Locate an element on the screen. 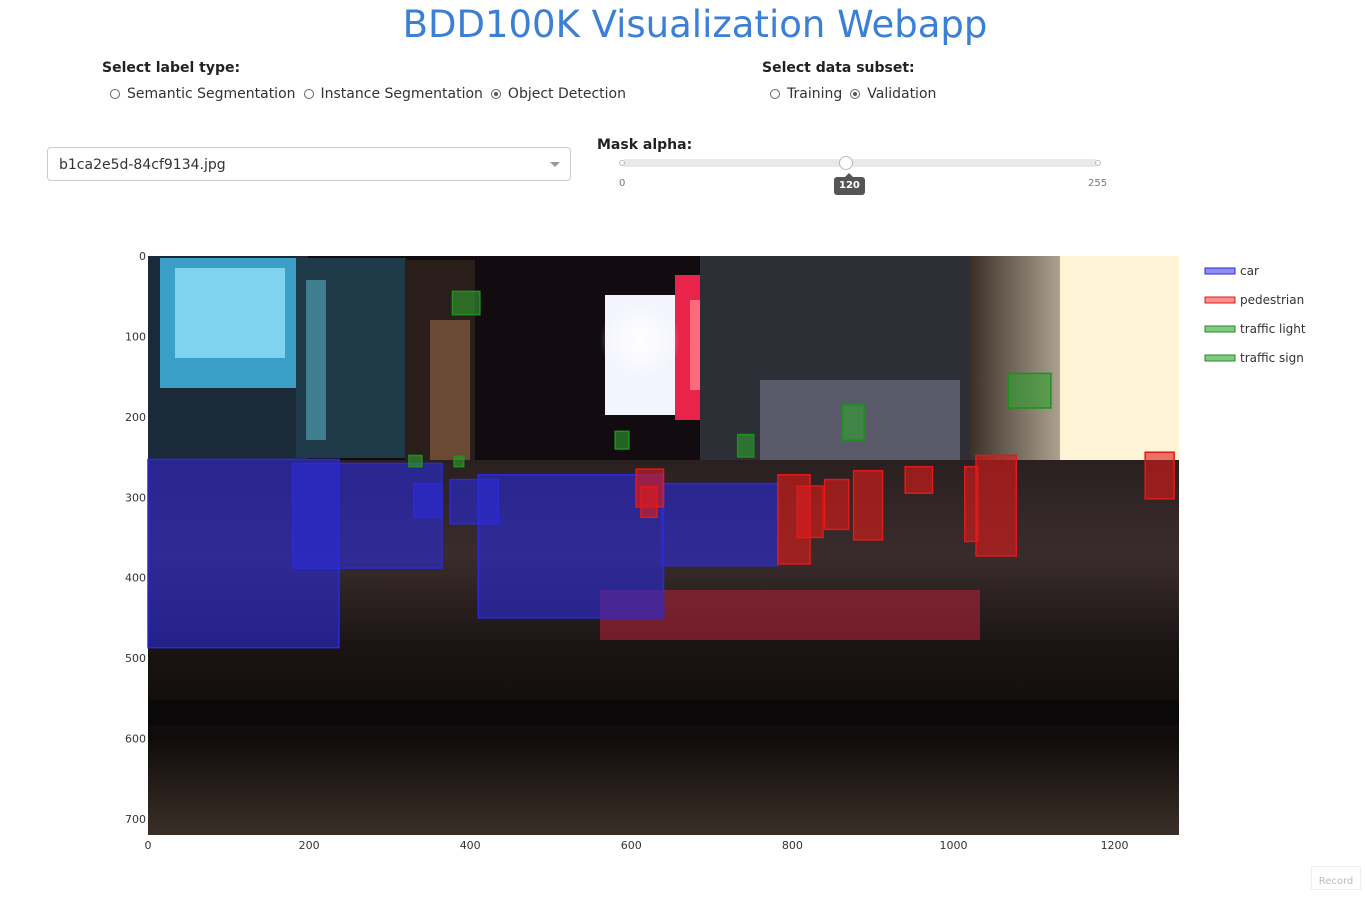 This screenshot has width=1365, height=897. y-tick-label: 700 is located at coordinates (135, 819).